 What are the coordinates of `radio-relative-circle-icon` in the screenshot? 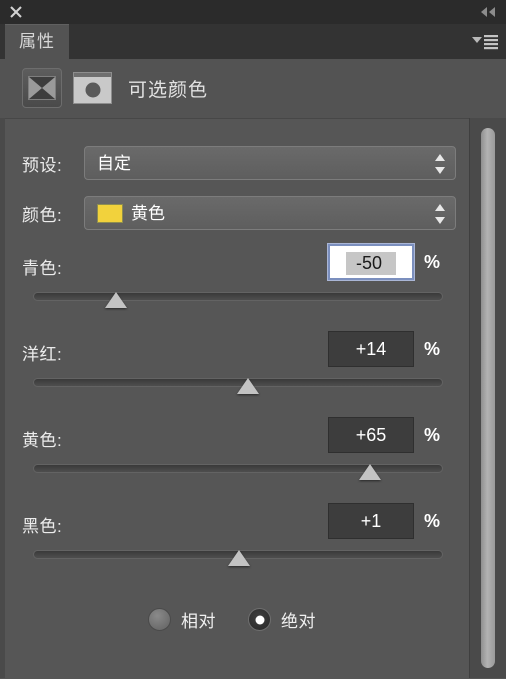 It's located at (159, 619).